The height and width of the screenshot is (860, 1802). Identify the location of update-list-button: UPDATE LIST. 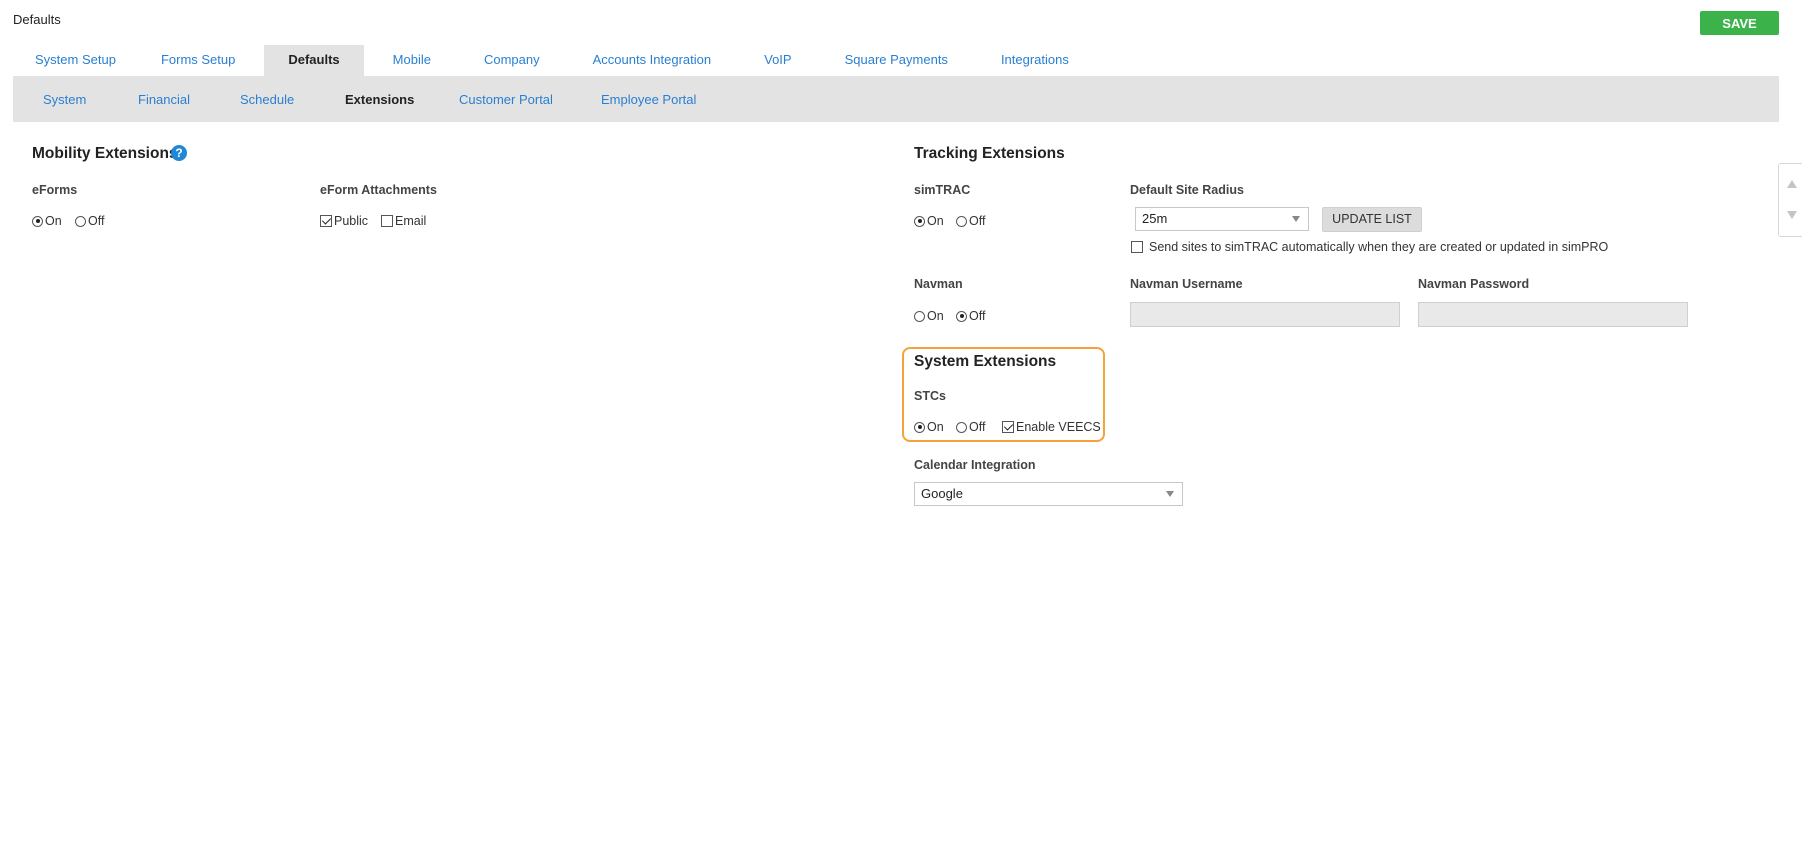
(1372, 219).